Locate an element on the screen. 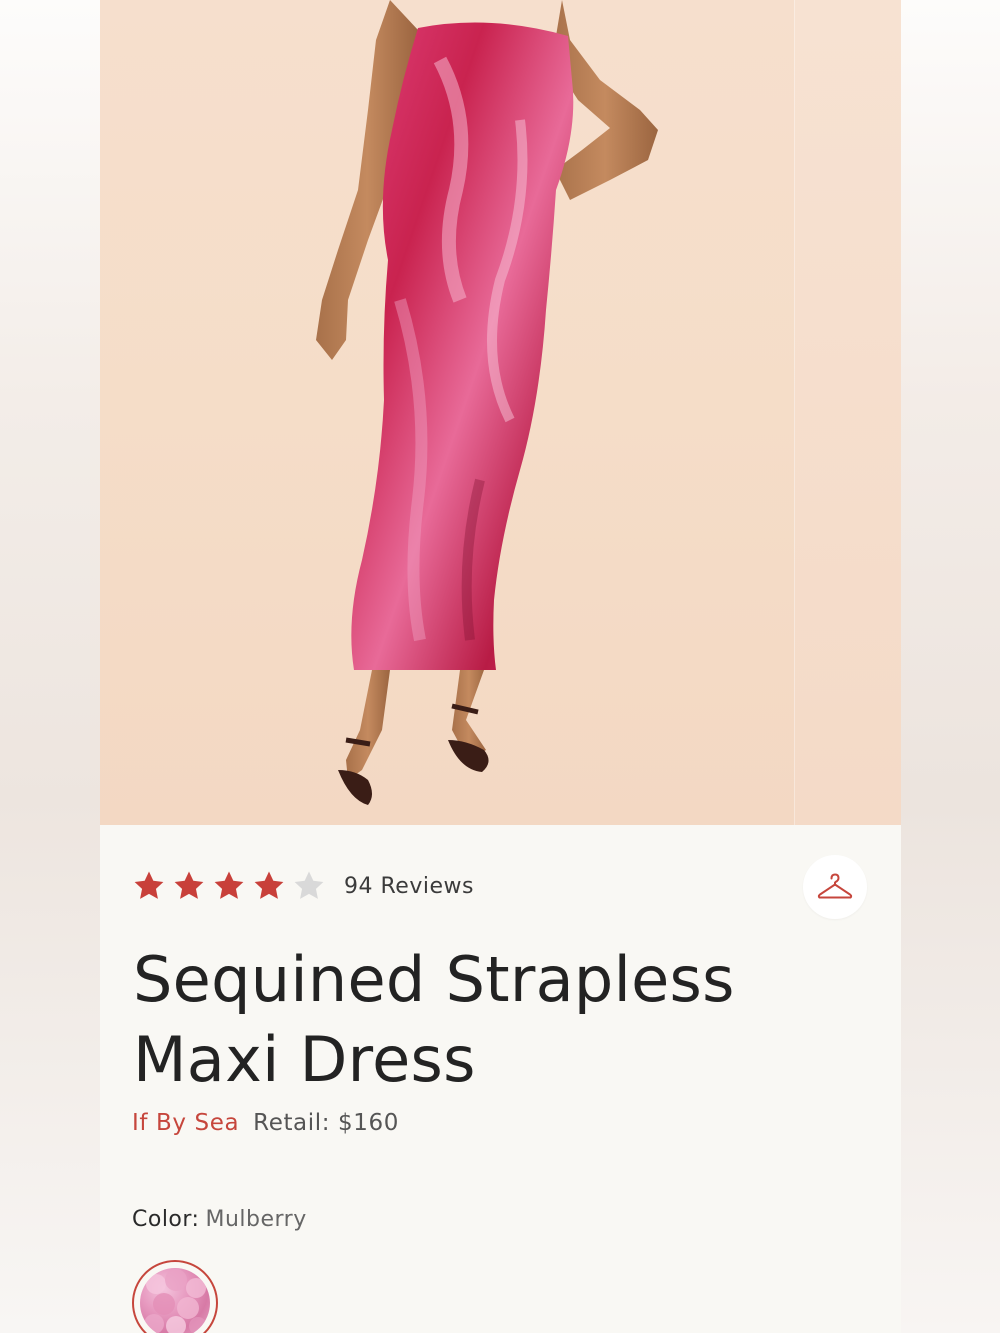  product-title-line-2: Maxi Dress is located at coordinates (304, 1059).